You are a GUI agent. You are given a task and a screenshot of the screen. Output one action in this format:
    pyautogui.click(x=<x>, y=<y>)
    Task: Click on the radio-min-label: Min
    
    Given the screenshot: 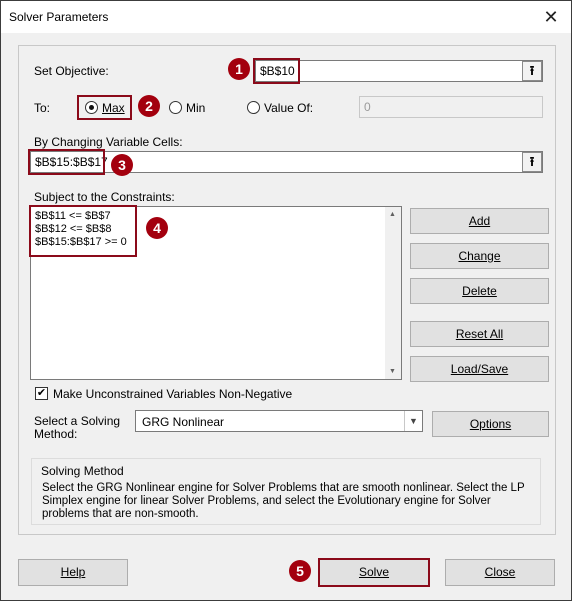 What is the action you would take?
    pyautogui.click(x=196, y=108)
    